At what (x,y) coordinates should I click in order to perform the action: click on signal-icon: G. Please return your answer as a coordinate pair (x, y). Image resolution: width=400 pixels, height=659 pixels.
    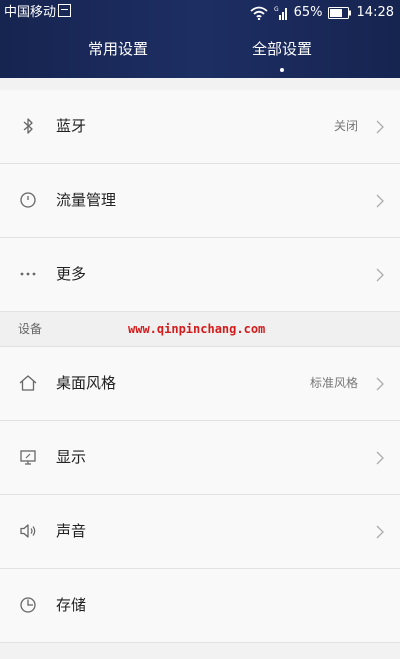
    Looking at the image, I should click on (281, 13).